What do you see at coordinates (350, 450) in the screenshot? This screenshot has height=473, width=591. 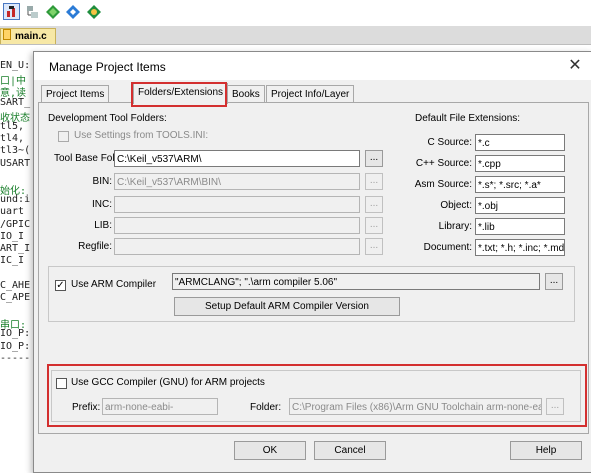 I see `cancel-button: Cancel` at bounding box center [350, 450].